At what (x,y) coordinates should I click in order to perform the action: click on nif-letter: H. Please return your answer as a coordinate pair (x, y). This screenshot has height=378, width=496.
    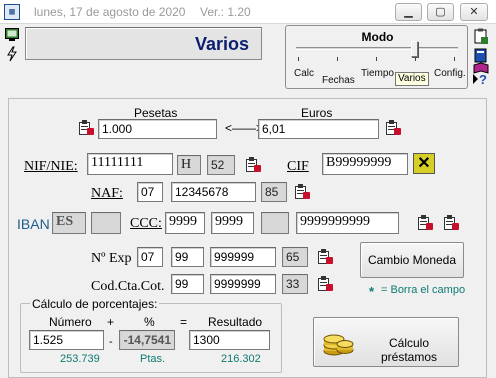
    Looking at the image, I should click on (189, 165).